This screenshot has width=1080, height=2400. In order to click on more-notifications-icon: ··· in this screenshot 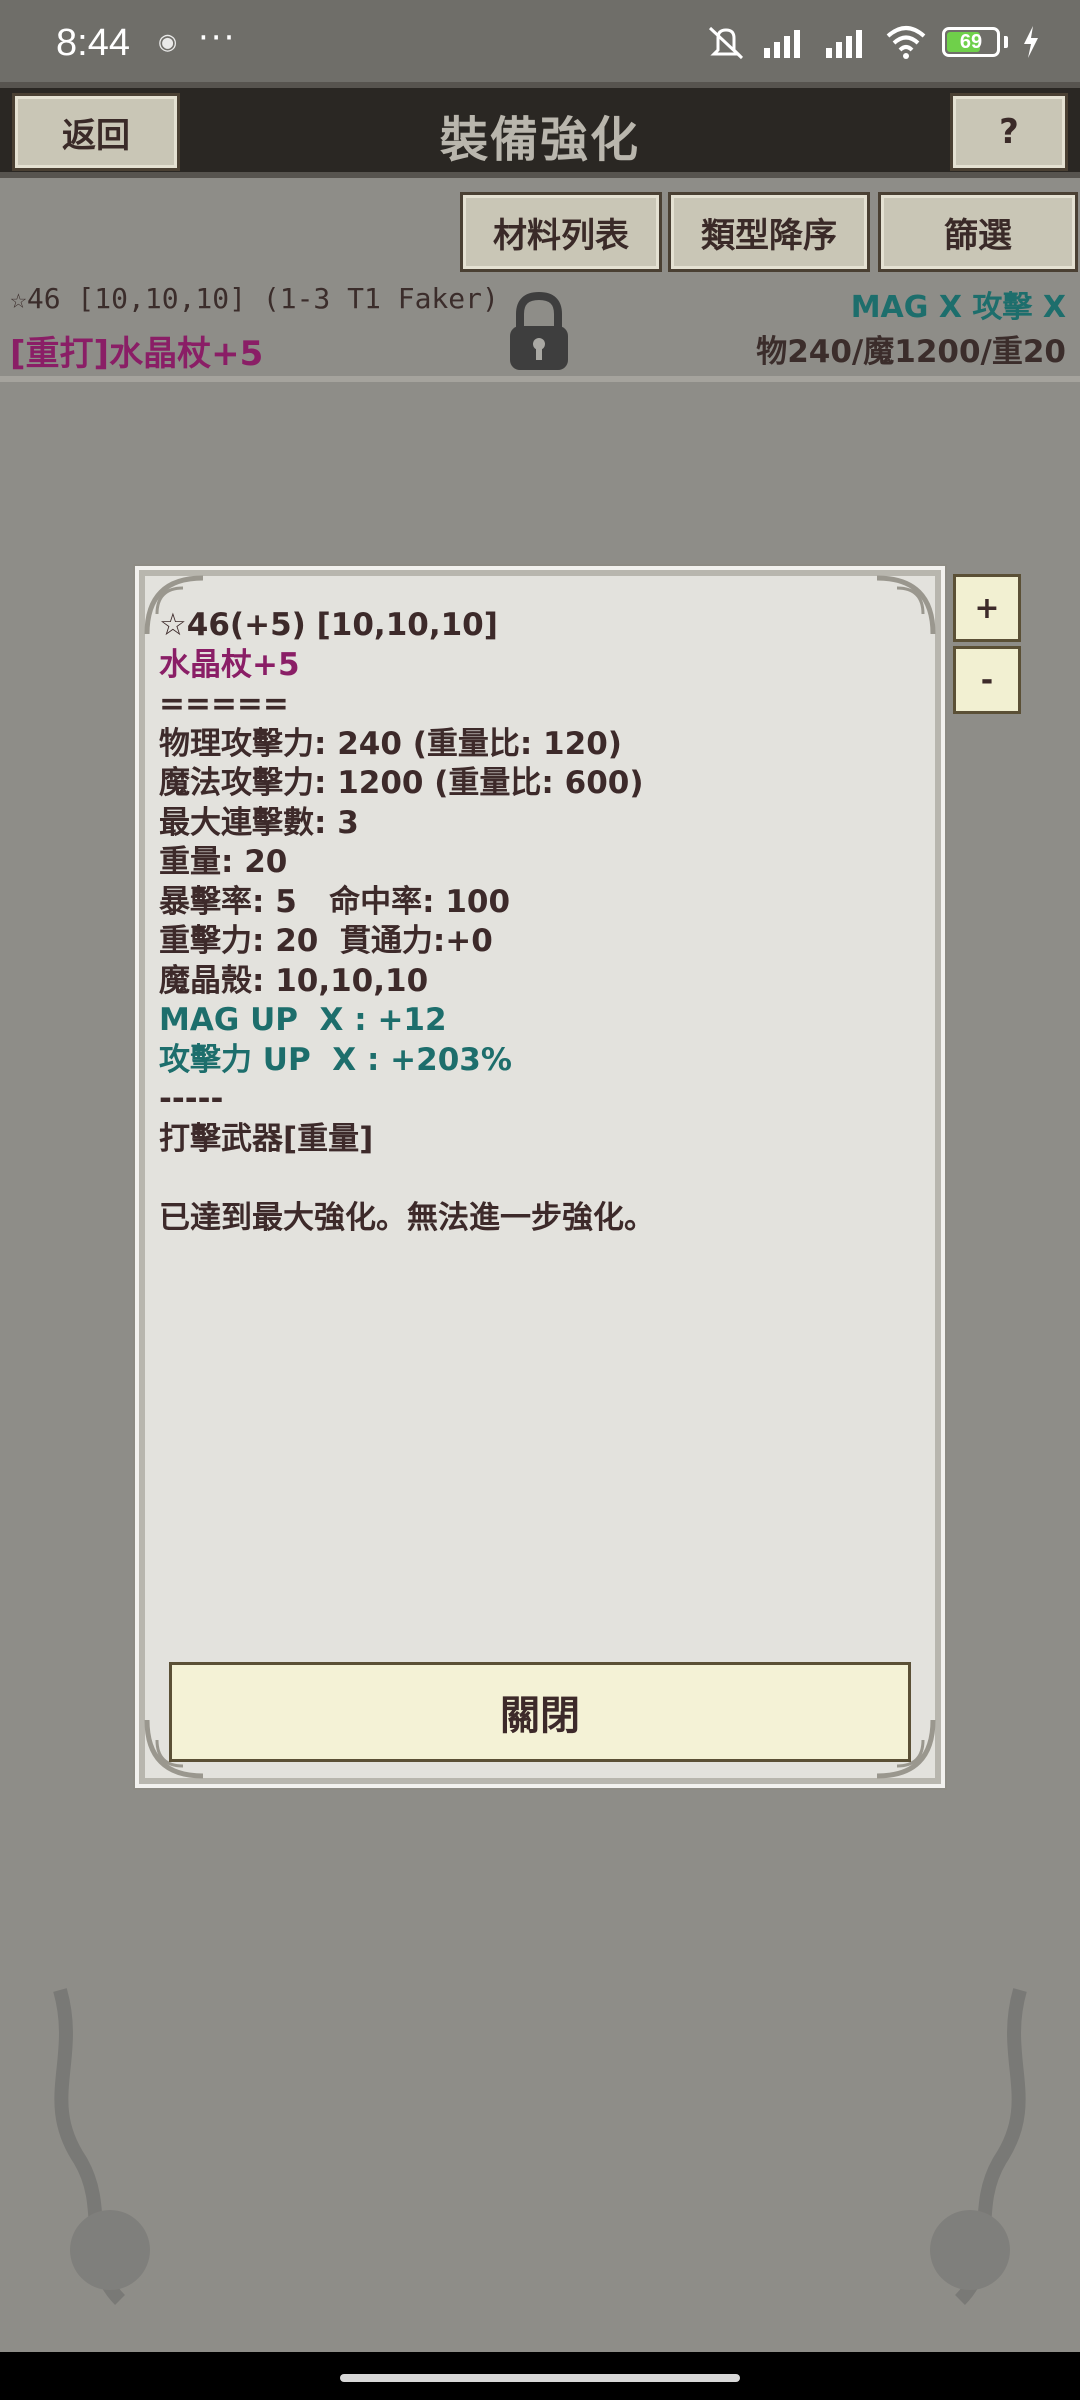, I will do `click(217, 38)`.